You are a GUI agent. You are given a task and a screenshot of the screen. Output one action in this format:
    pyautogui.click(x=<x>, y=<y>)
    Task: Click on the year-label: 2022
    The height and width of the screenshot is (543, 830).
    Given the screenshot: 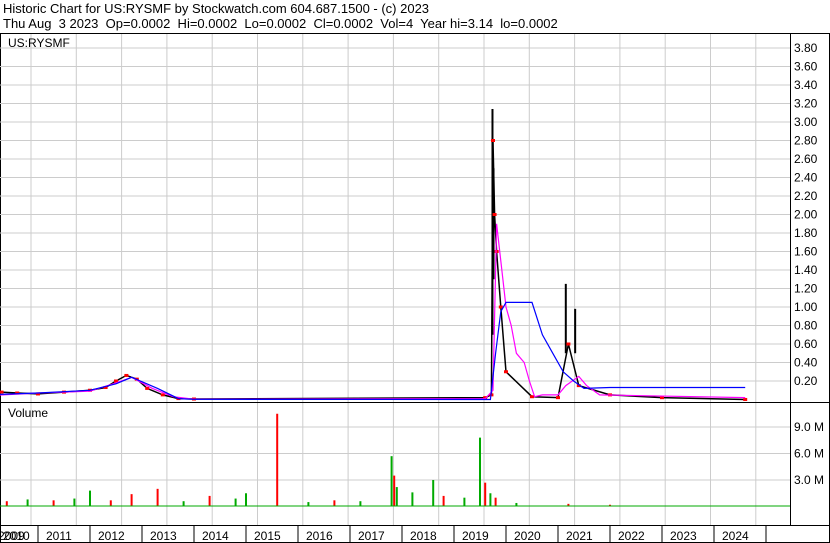 What is the action you would take?
    pyautogui.click(x=631, y=536)
    